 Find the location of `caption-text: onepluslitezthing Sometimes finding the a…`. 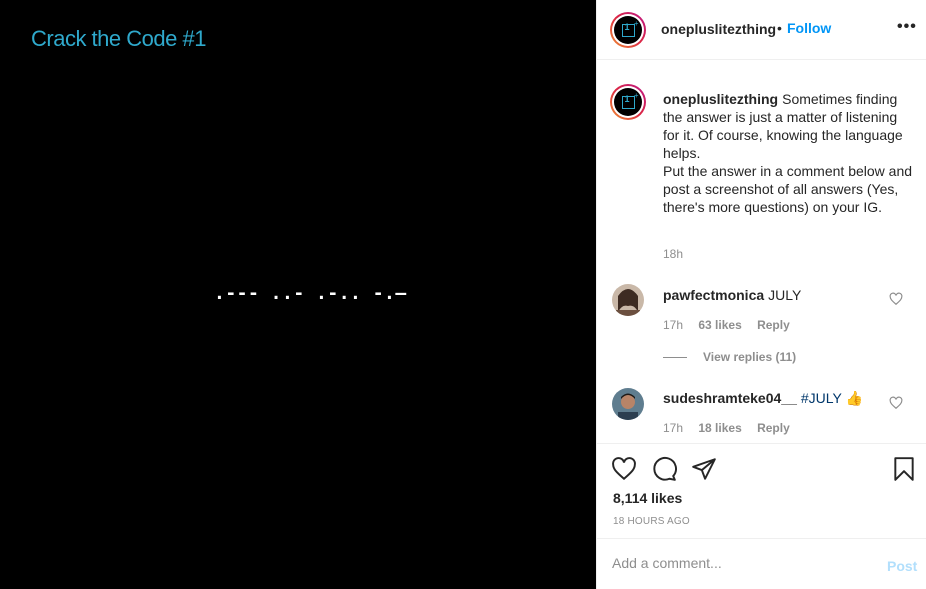

caption-text: onepluslitezthing Sometimes finding the a… is located at coordinates (788, 153).